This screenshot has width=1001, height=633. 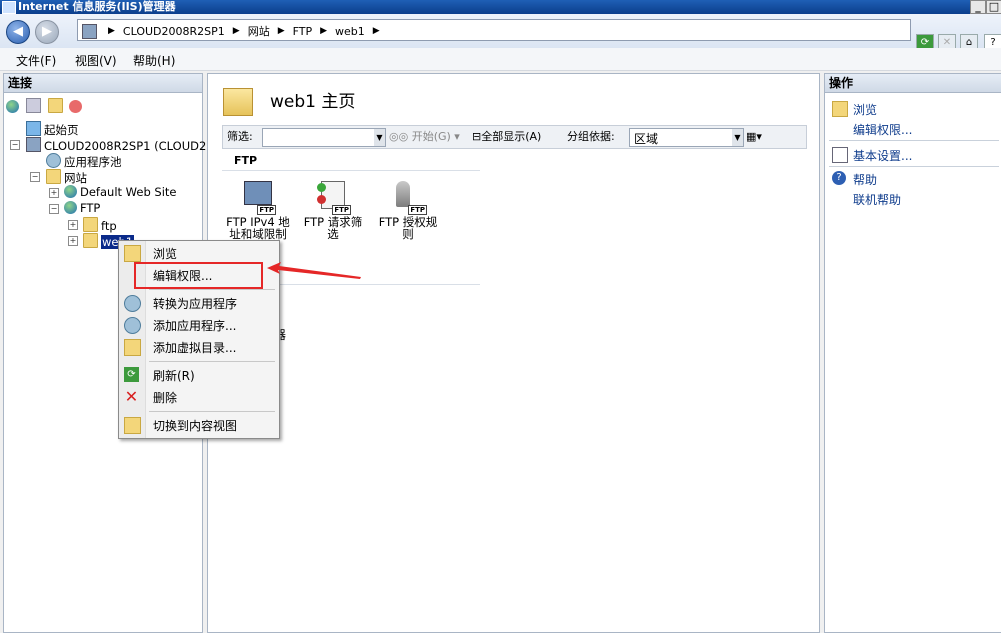 I want to click on ftp-authorization-rules-icon: FTP, so click(x=409, y=197).